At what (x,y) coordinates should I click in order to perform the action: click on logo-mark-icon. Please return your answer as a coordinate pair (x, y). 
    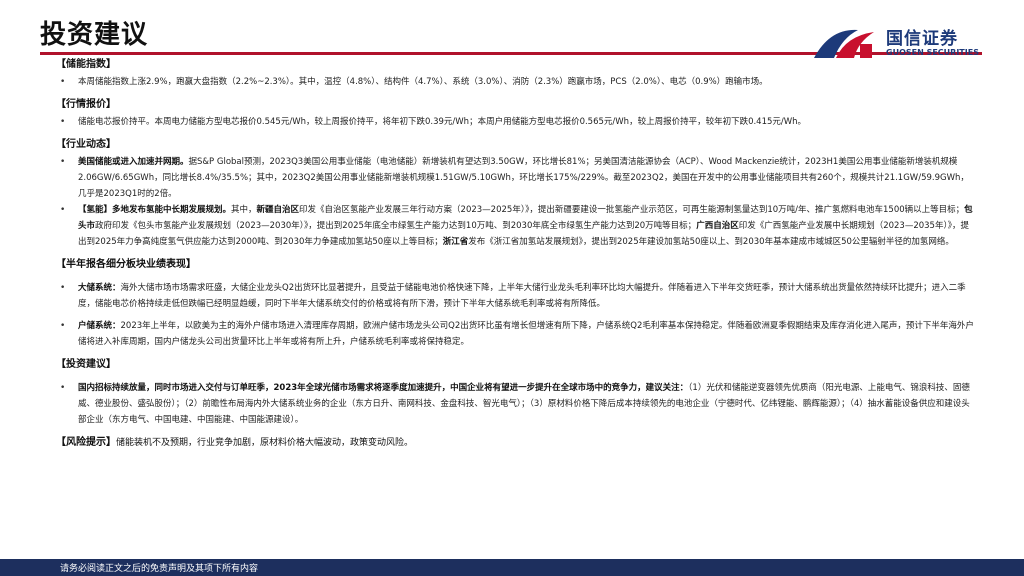
    Looking at the image, I should click on (844, 43).